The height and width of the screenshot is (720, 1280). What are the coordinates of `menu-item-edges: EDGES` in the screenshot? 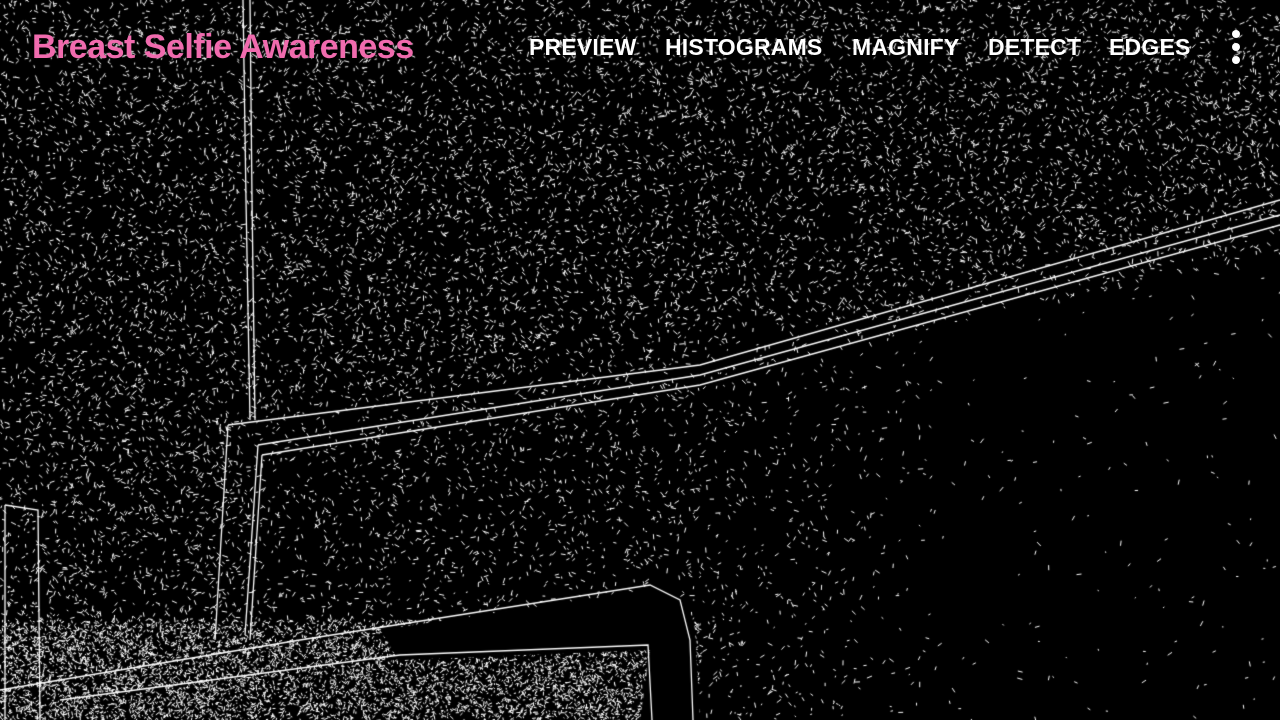 It's located at (1150, 47).